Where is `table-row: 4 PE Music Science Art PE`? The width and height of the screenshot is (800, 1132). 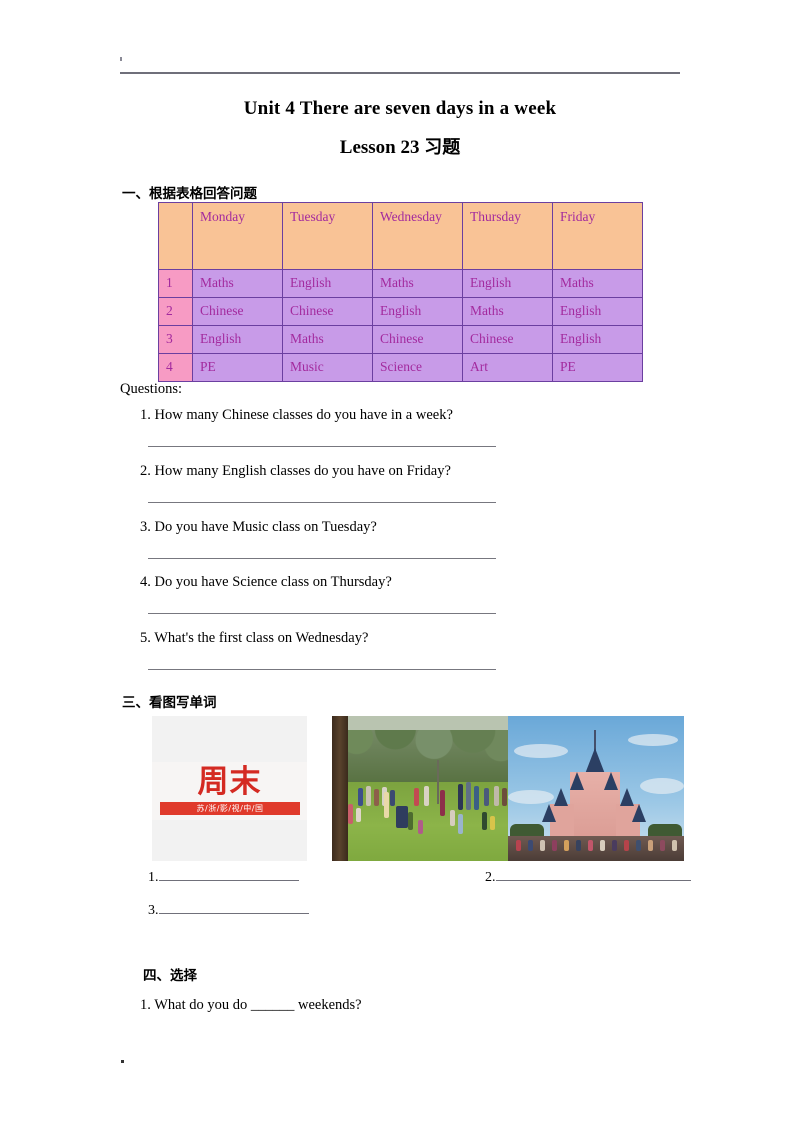 table-row: 4 PE Music Science Art PE is located at coordinates (400, 367).